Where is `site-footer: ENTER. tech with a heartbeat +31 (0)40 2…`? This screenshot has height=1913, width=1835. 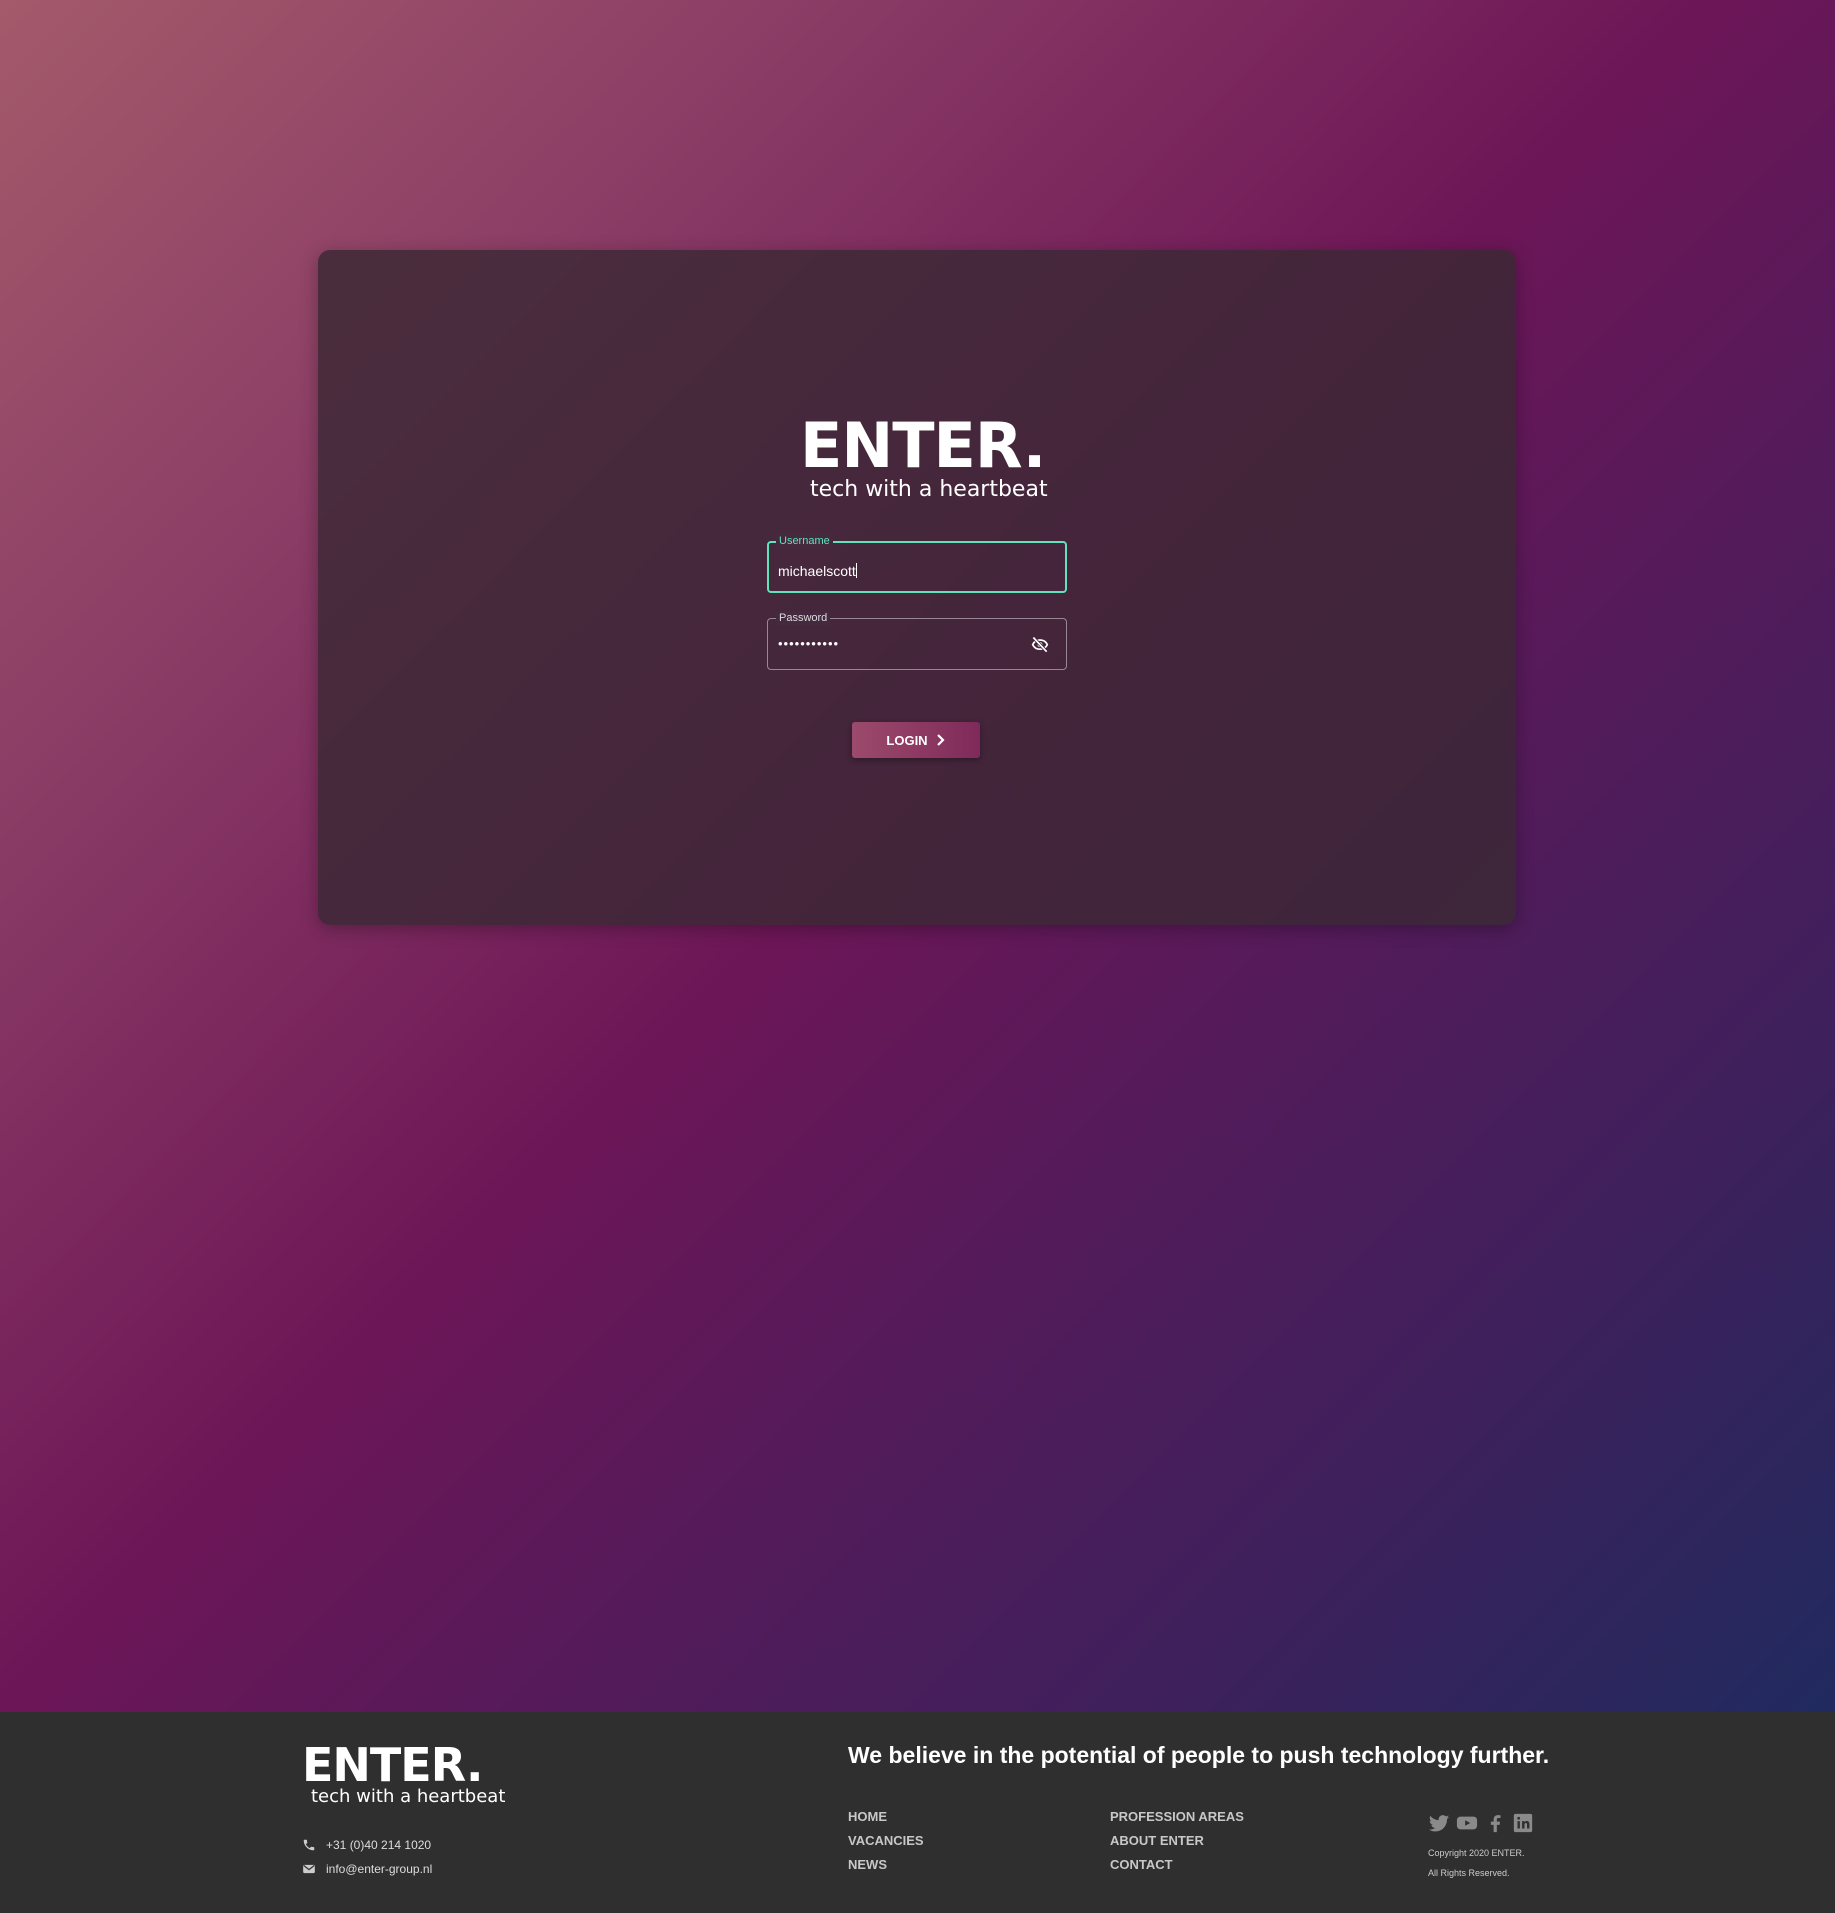
site-footer: ENTER. tech with a heartbeat +31 (0)40 2… is located at coordinates (917, 1812).